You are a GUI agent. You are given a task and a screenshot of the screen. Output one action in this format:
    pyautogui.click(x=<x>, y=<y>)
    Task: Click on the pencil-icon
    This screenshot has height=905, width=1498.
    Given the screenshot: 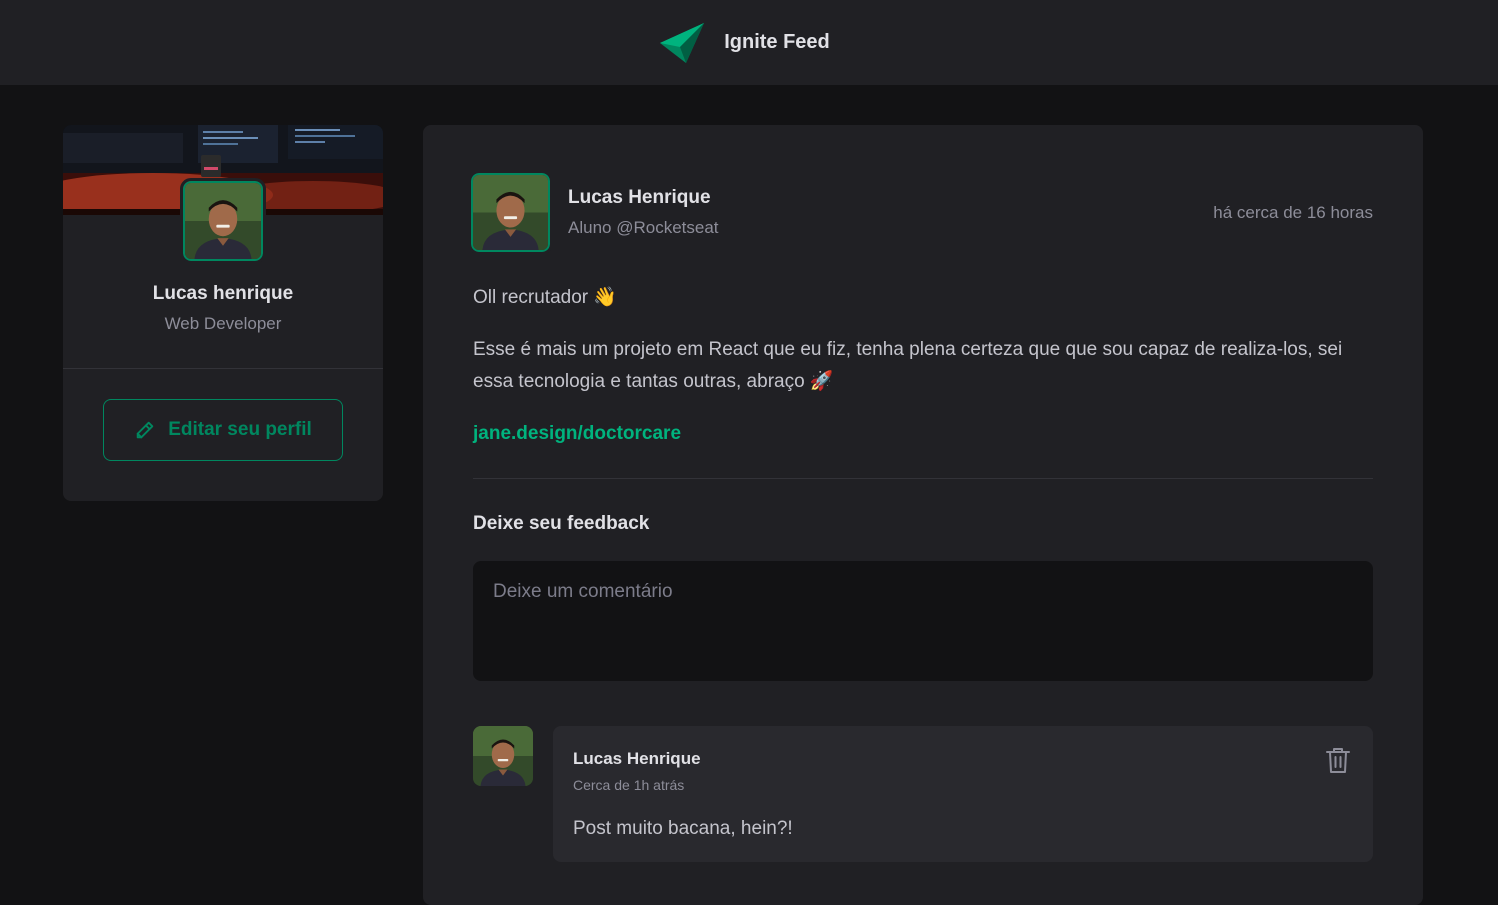 What is the action you would take?
    pyautogui.click(x=145, y=430)
    